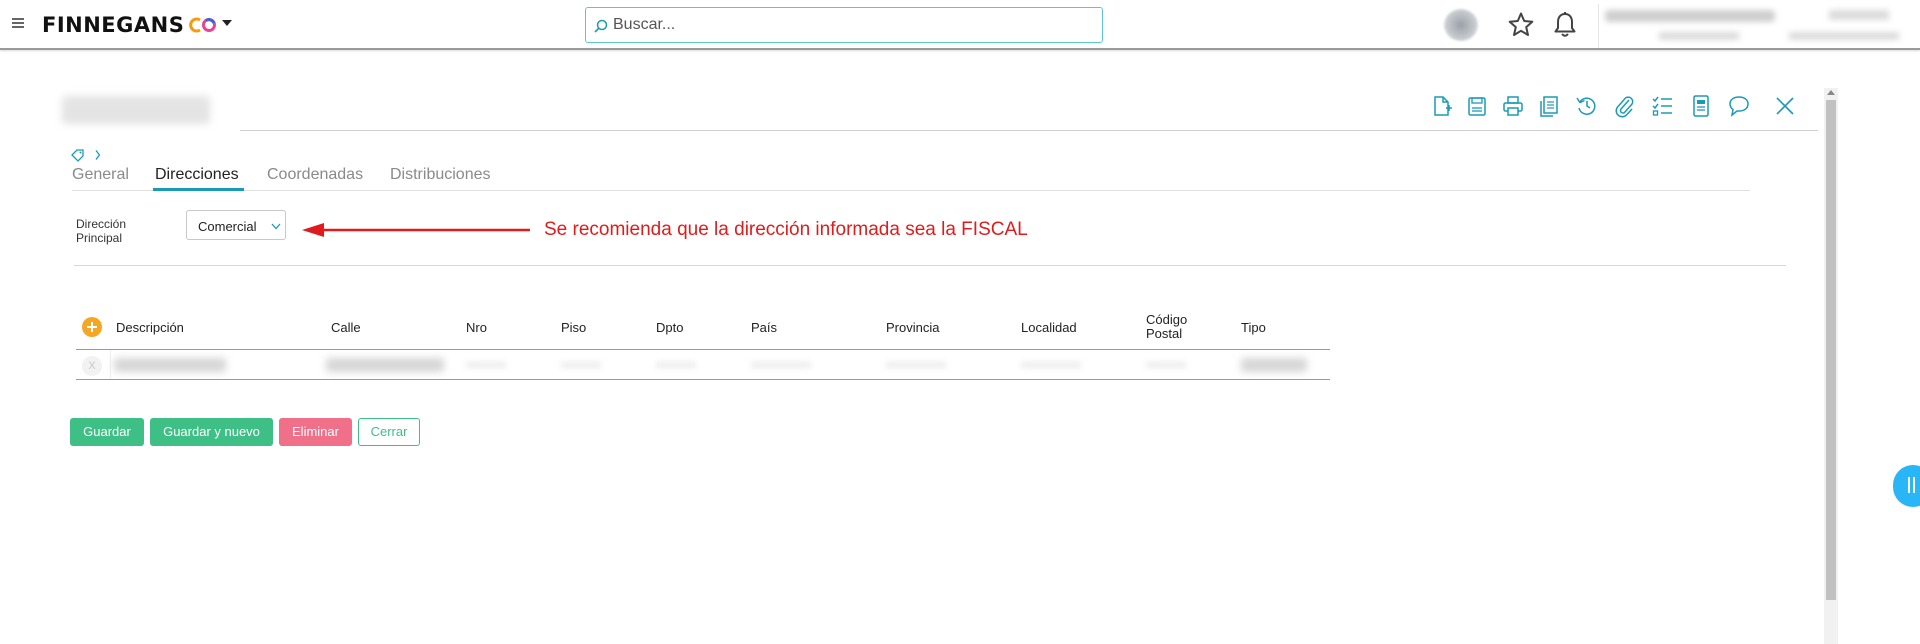 Image resolution: width=1920 pixels, height=644 pixels. Describe the element at coordinates (1663, 106) in the screenshot. I see `checklist-icon` at that location.